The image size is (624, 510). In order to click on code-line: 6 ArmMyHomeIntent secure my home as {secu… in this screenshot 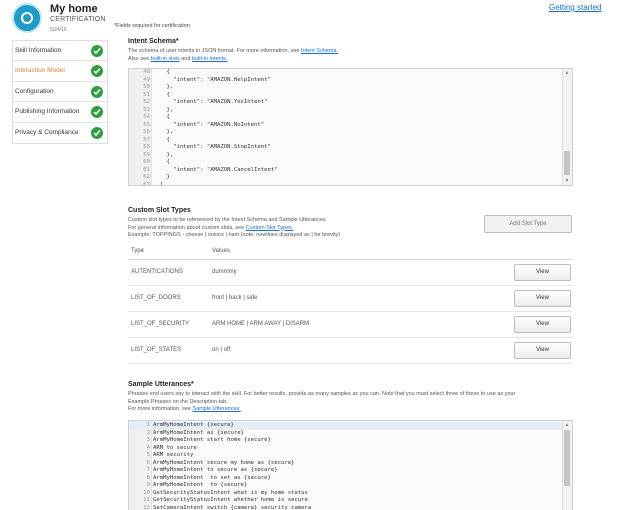, I will do `click(345, 464)`.